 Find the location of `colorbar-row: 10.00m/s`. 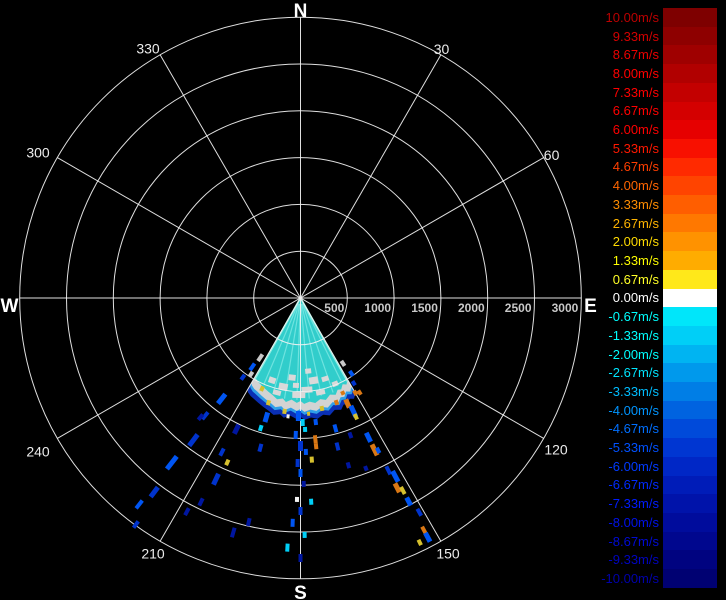

colorbar-row: 10.00m/s is located at coordinates (656, 17).